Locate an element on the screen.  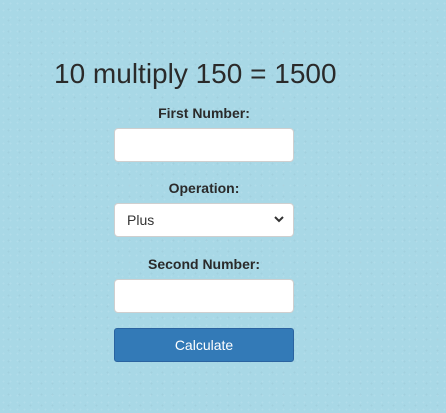
second-number-label: Second Number: is located at coordinates (203, 264).